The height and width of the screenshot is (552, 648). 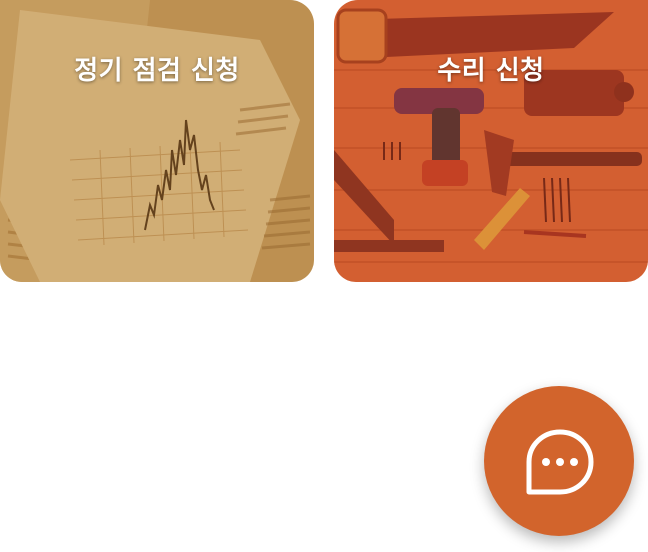 I want to click on repair-request-label: 수리 신청, so click(x=491, y=71).